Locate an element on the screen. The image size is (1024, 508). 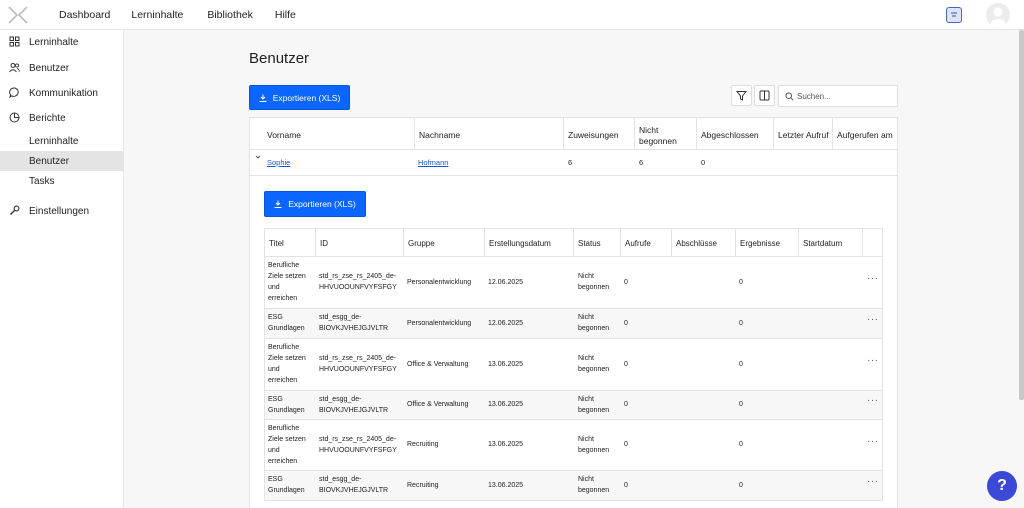
search-icon is located at coordinates (789, 96).